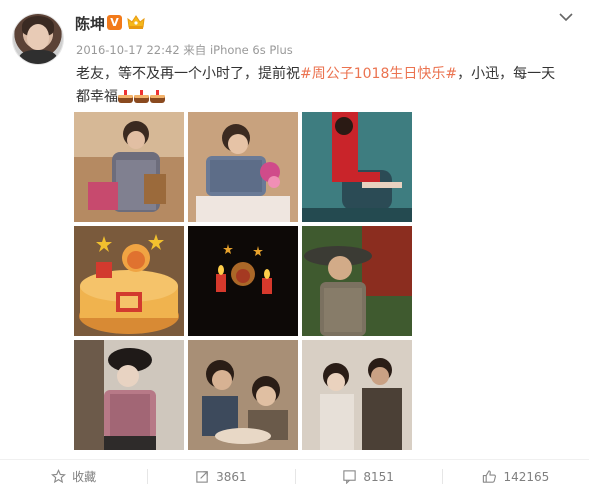 The width and height of the screenshot is (589, 493). Describe the element at coordinates (350, 477) in the screenshot. I see `comment-icon` at that location.